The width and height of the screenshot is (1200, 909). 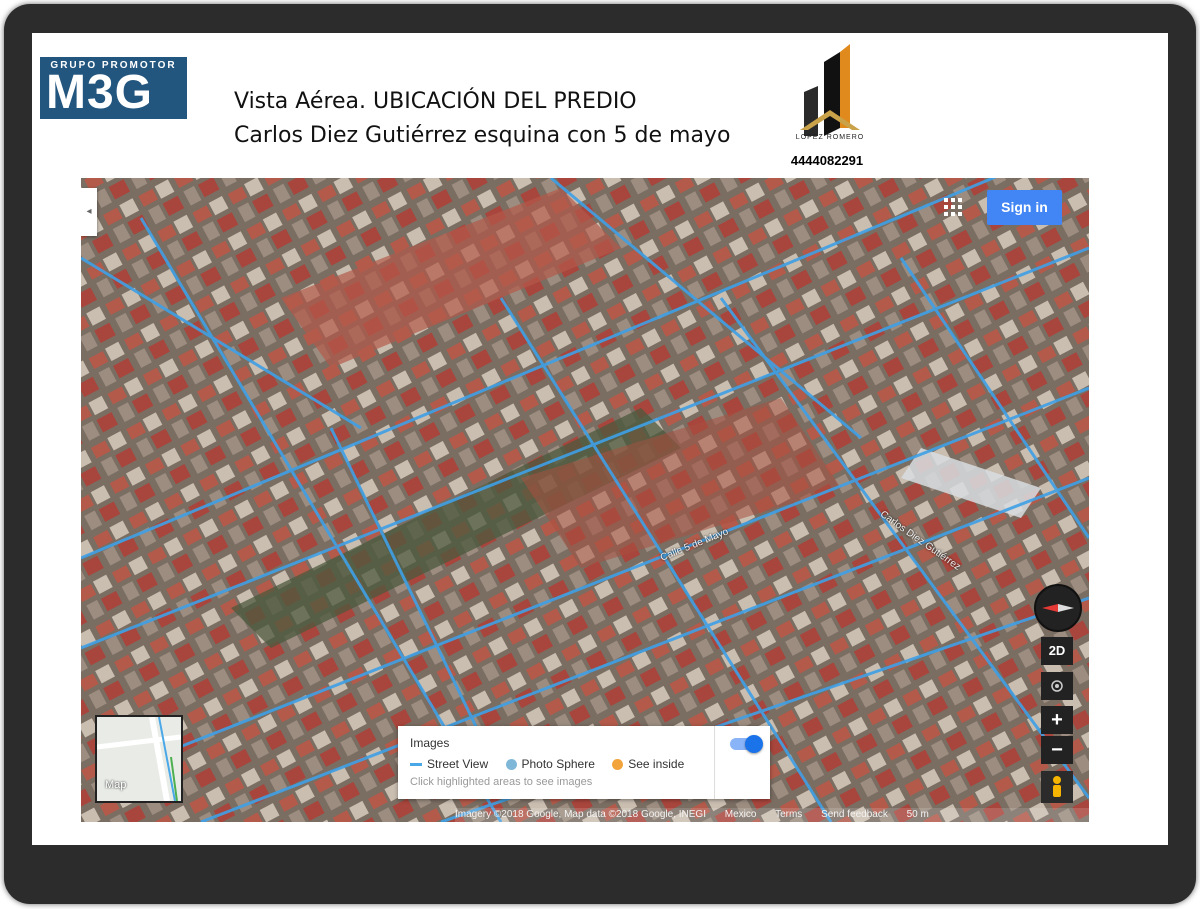 I want to click on see-inside-dot-icon, so click(x=618, y=765).